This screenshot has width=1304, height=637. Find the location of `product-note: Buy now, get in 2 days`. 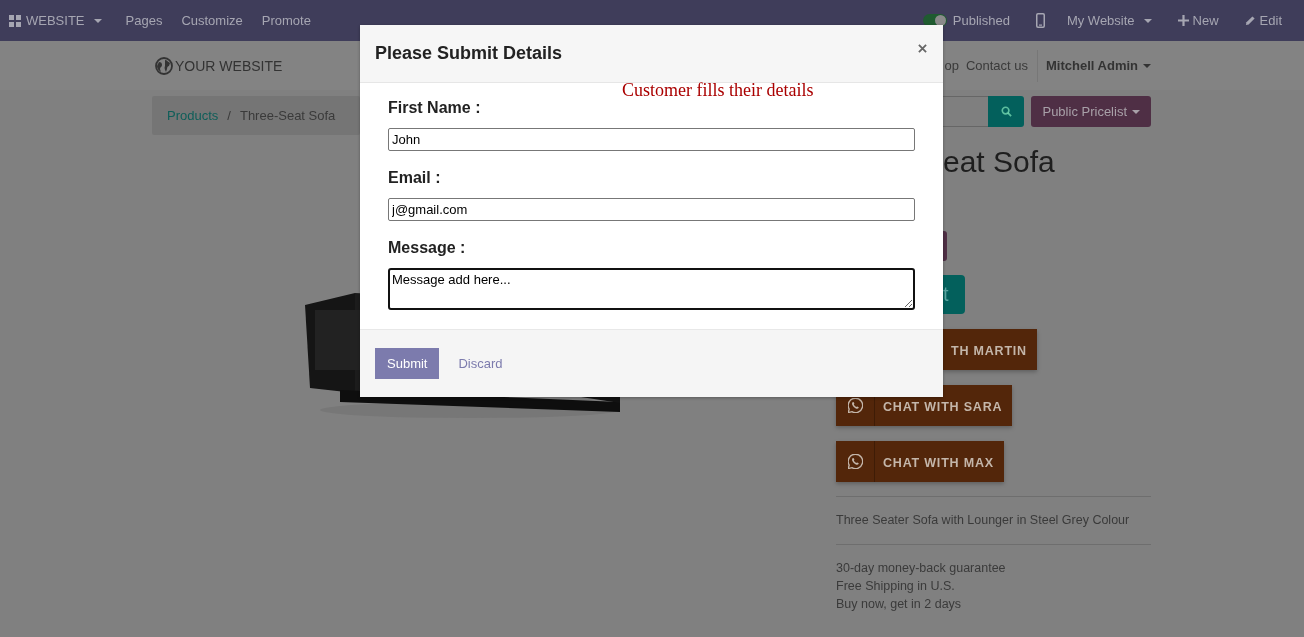

product-note: Buy now, get in 2 days is located at coordinates (899, 604).